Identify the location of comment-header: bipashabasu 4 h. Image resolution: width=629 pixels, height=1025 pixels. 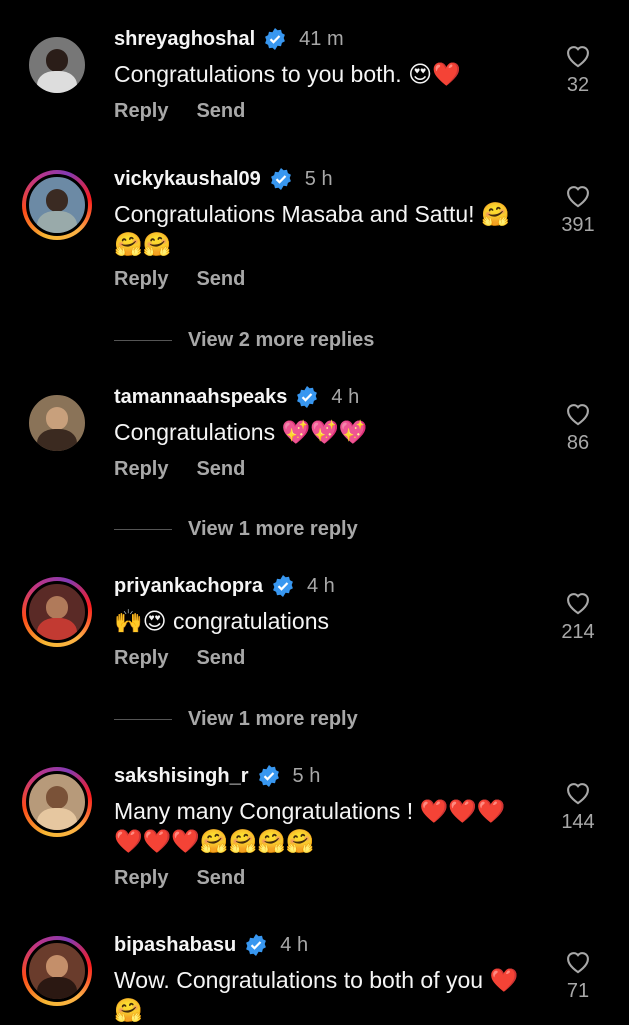
(211, 945).